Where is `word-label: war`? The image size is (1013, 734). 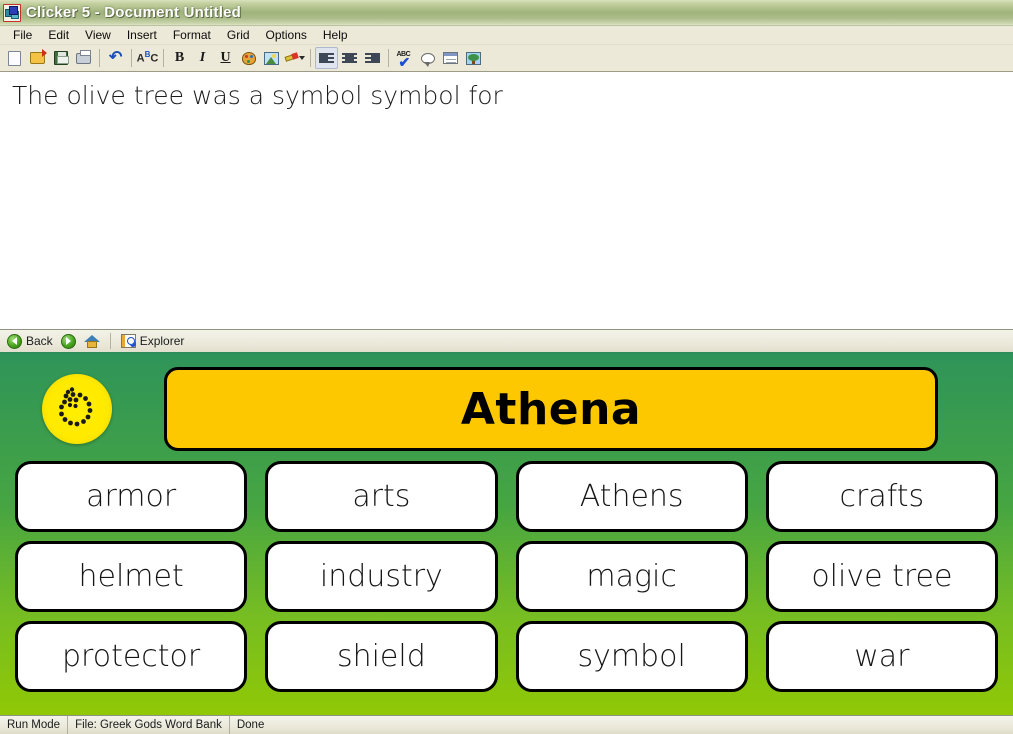
word-label: war is located at coordinates (882, 656).